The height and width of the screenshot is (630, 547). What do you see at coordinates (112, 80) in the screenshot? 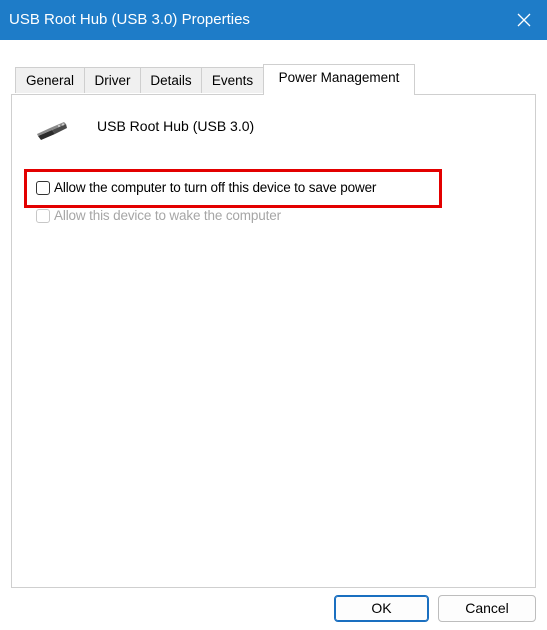
I see `tab-driver: Driver` at bounding box center [112, 80].